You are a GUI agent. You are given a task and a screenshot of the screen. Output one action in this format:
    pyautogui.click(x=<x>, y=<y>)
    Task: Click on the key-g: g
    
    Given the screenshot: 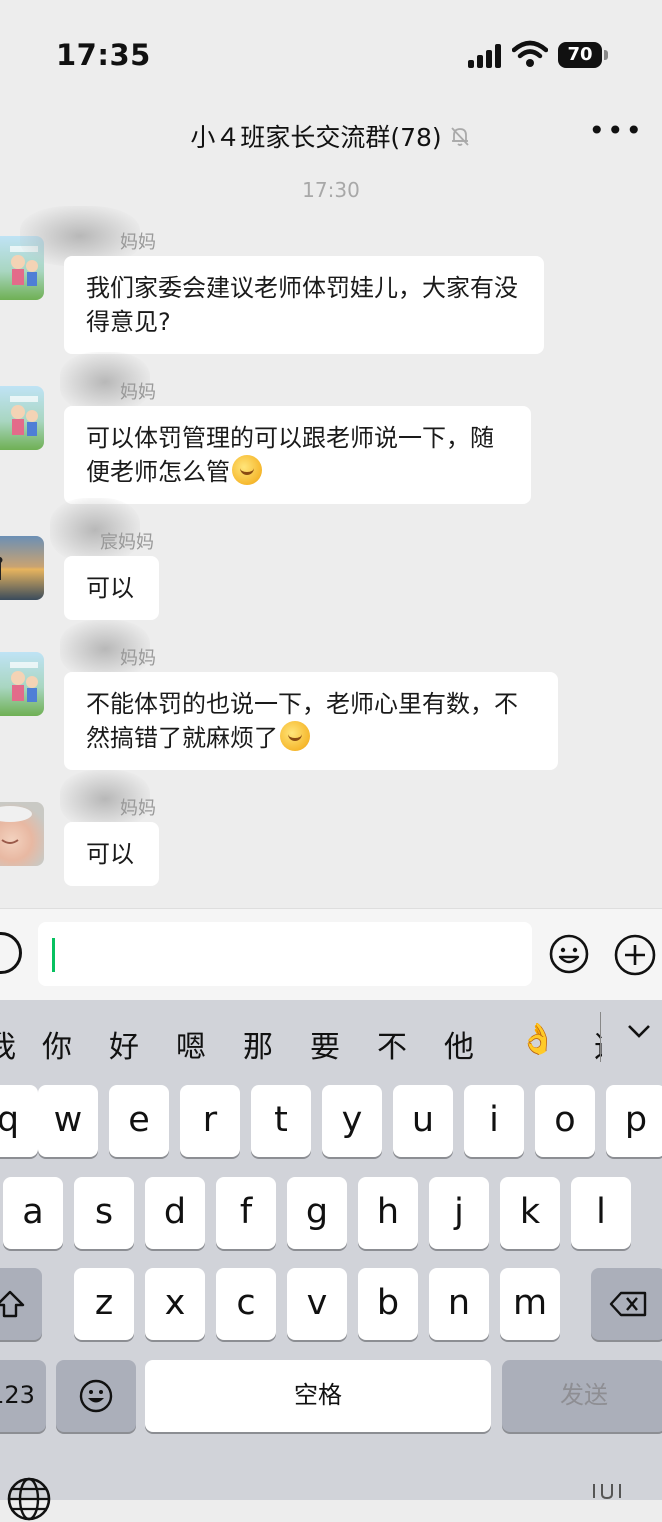 What is the action you would take?
    pyautogui.click(x=317, y=1213)
    